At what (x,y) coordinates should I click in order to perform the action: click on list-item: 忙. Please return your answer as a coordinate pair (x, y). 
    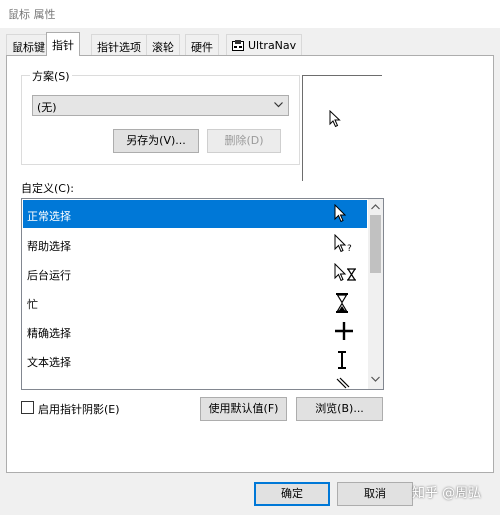
    Looking at the image, I should click on (195, 302).